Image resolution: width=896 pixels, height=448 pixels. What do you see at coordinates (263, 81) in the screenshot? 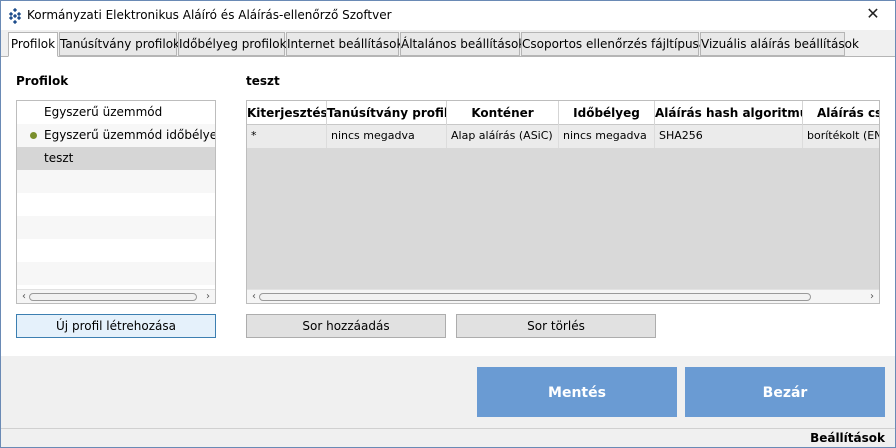
I see `profile-detail-heading: teszt` at bounding box center [263, 81].